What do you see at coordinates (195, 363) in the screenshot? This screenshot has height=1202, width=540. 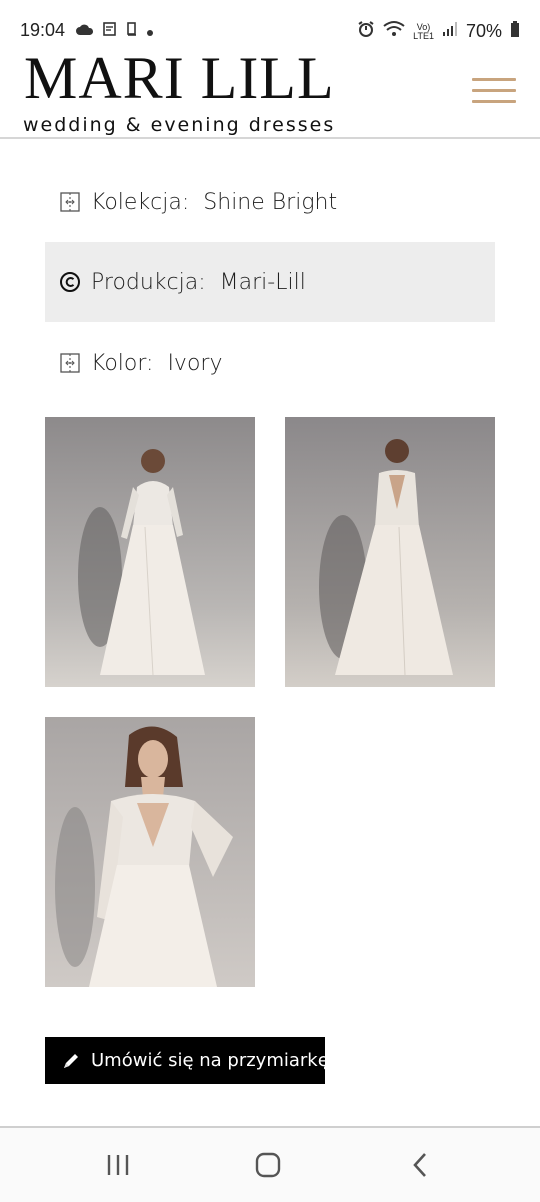 I see `attribute-value-color: Ivory` at bounding box center [195, 363].